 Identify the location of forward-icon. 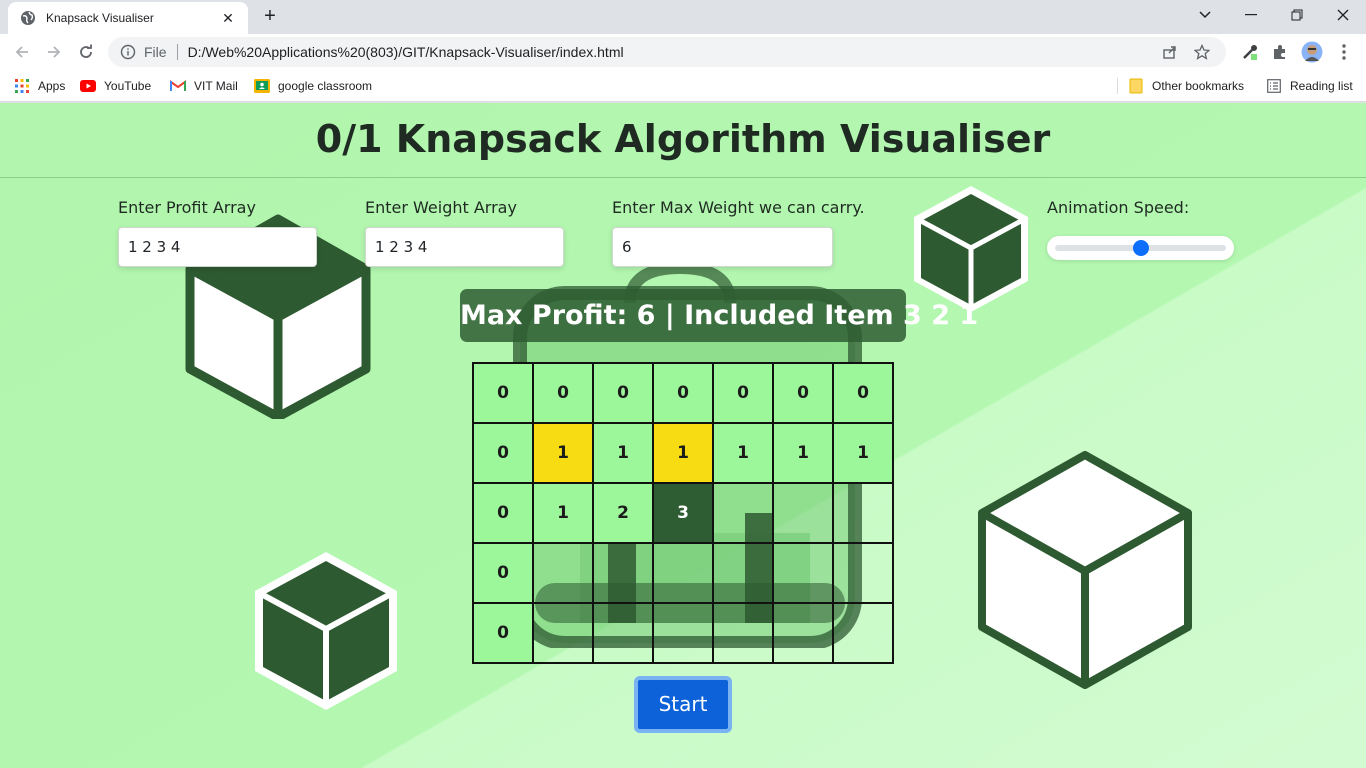
(54, 52).